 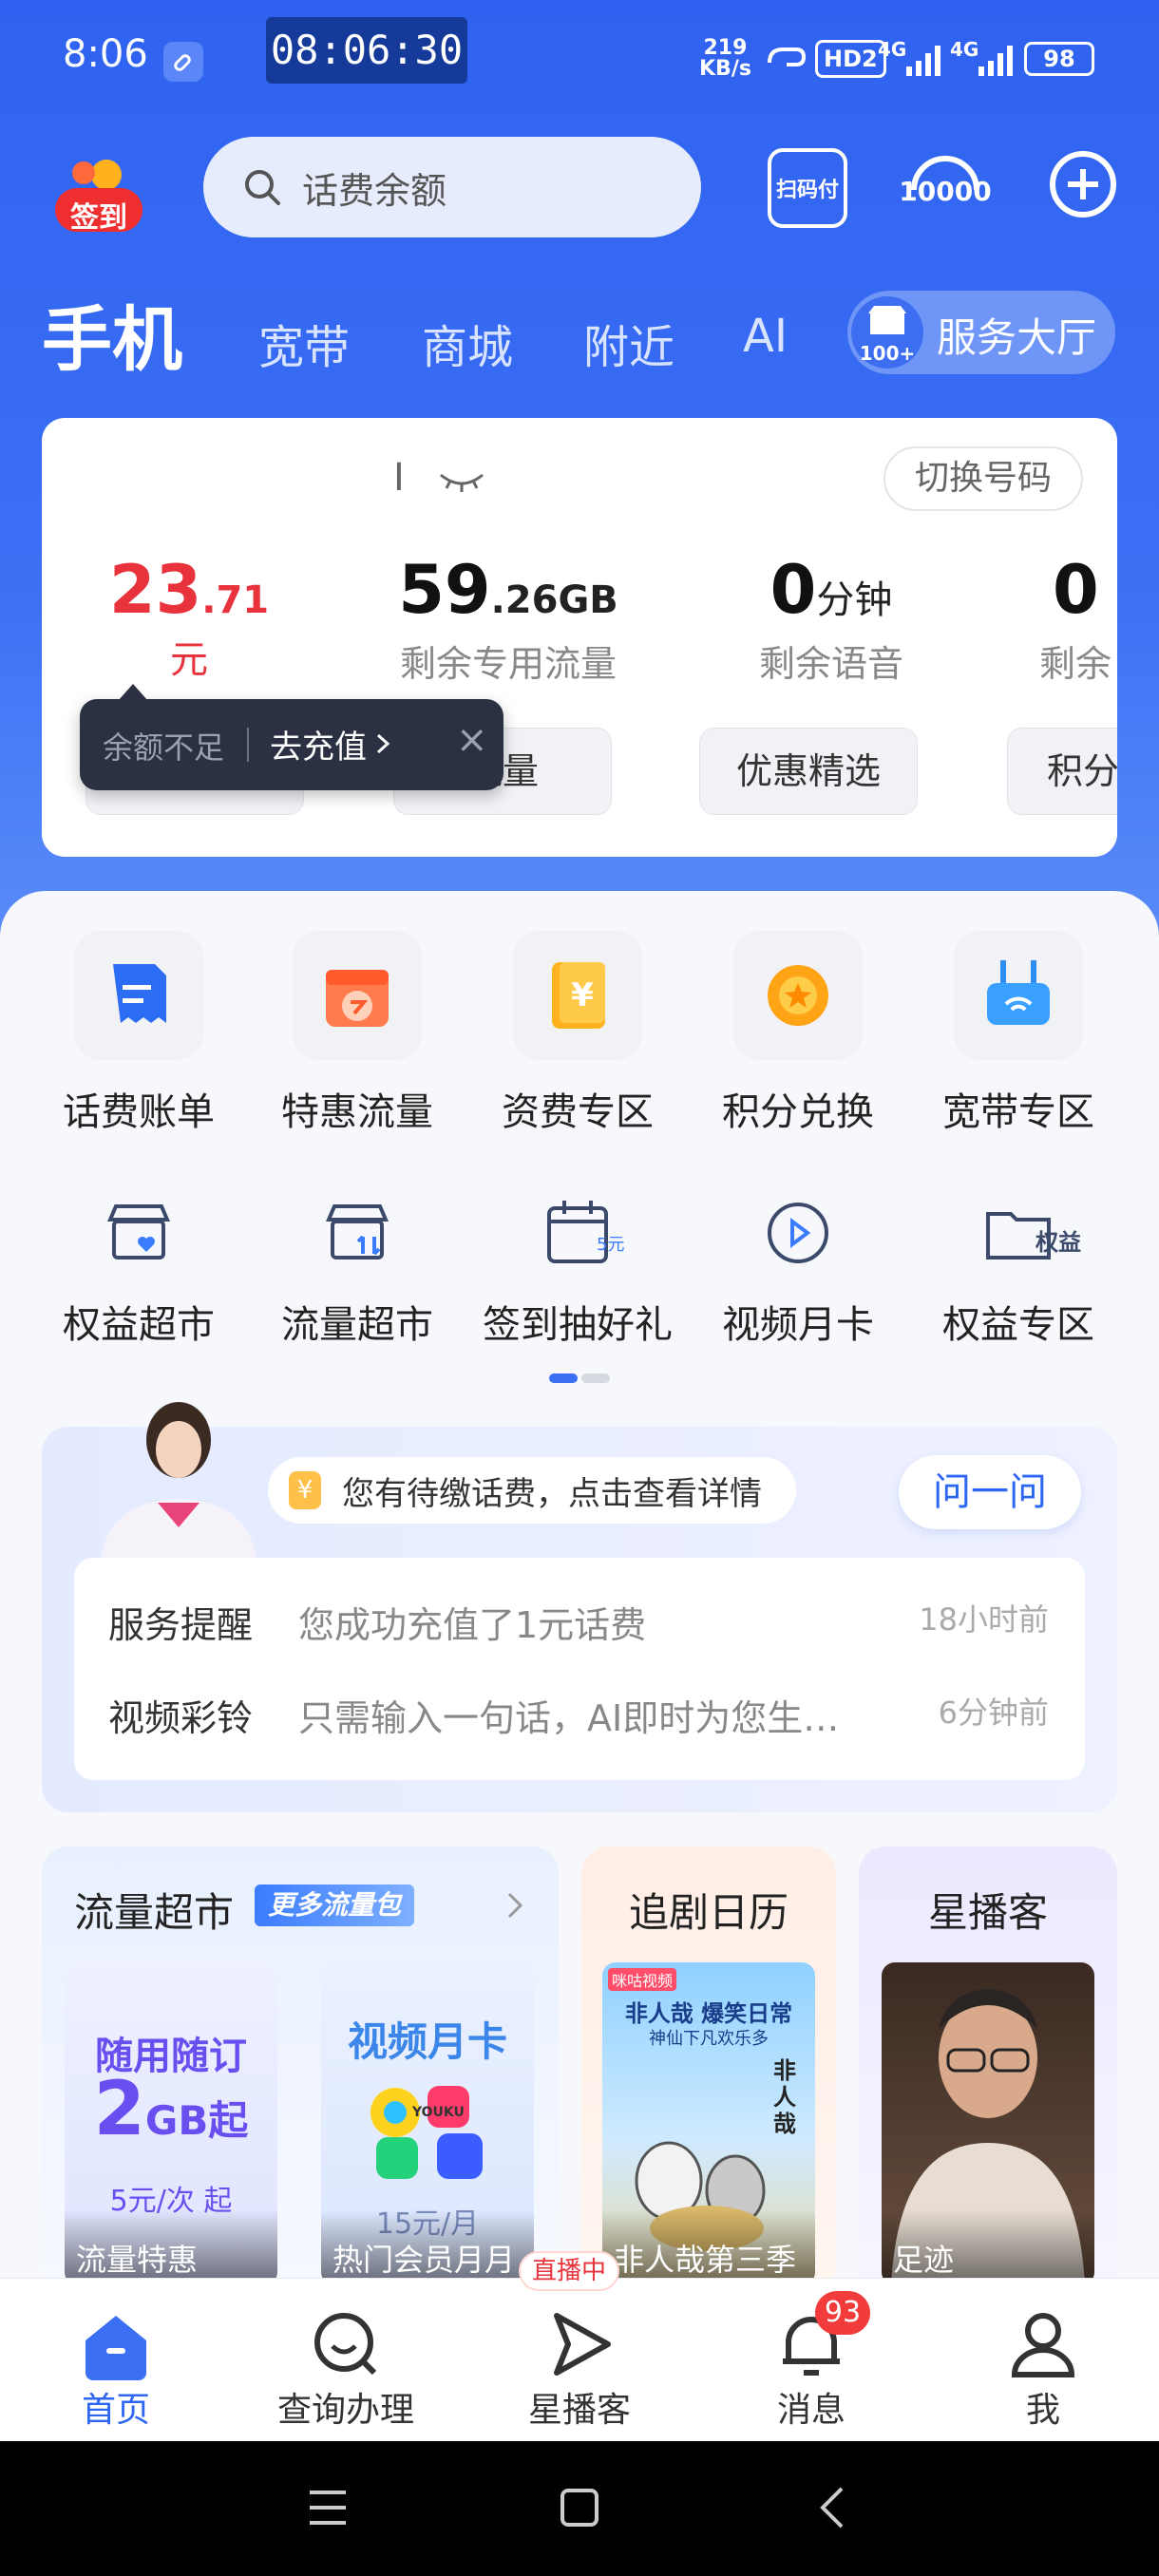 I want to click on data-market-title: 流量超市, so click(x=154, y=1912).